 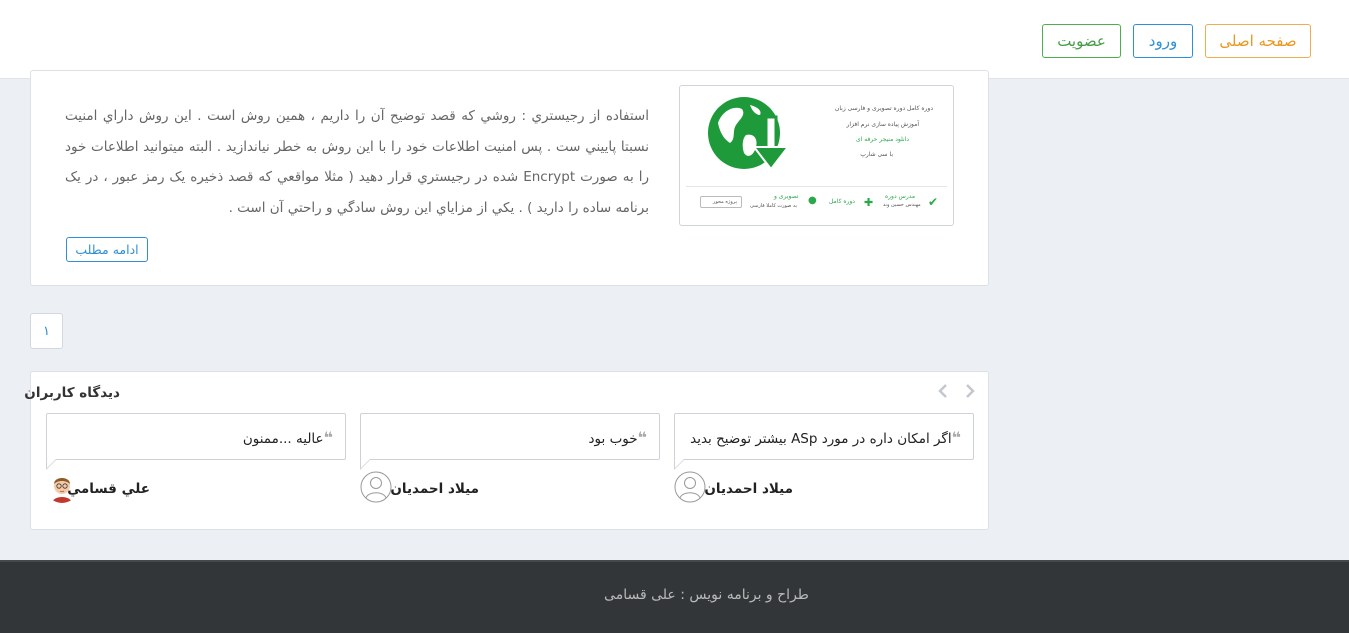 What do you see at coordinates (1258, 41) in the screenshot?
I see `home-button: صفحه اصلی` at bounding box center [1258, 41].